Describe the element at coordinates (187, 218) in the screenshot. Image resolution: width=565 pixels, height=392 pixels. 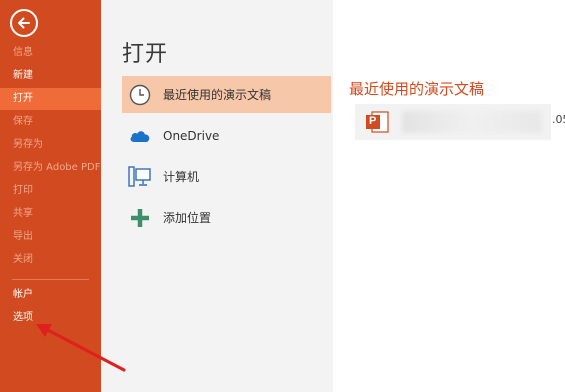
I see `location-label: 添加位置` at that location.